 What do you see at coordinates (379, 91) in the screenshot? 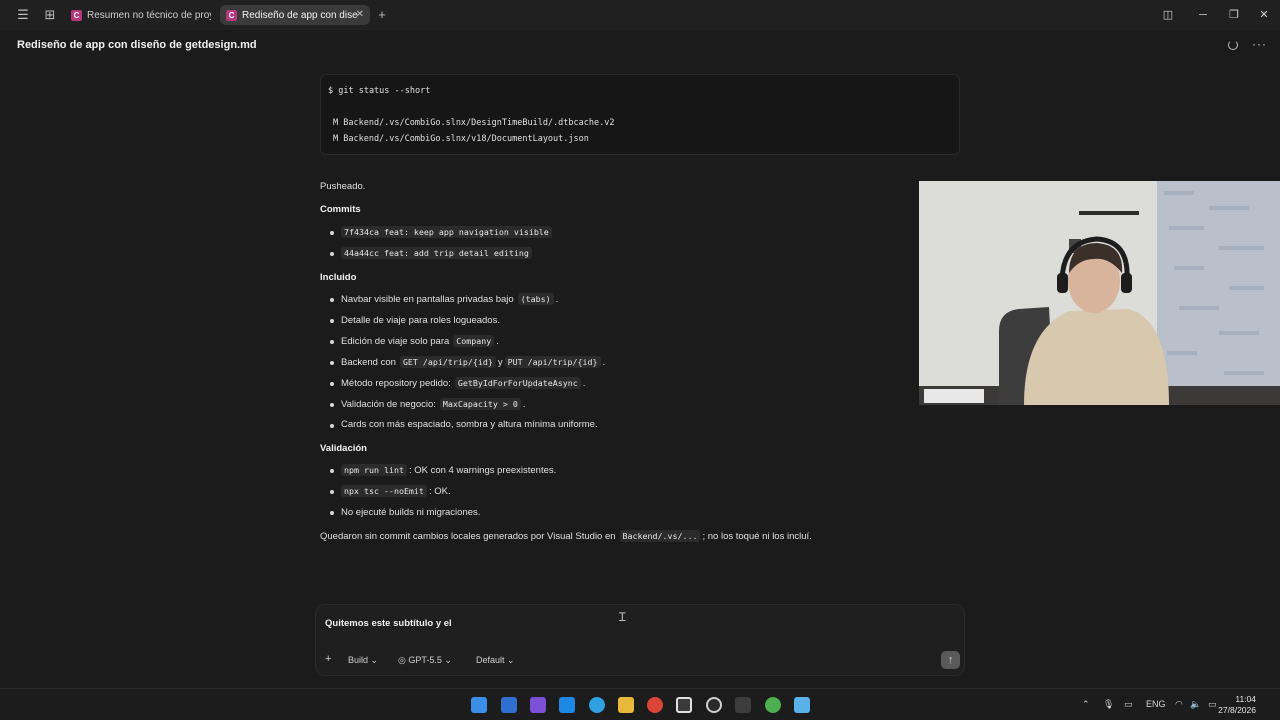
I see `code-line: $ git status --short` at bounding box center [379, 91].